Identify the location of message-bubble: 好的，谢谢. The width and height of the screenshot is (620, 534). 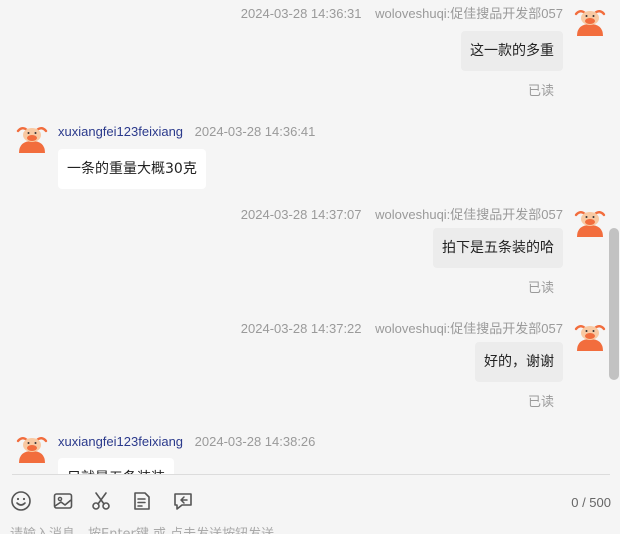
(519, 362).